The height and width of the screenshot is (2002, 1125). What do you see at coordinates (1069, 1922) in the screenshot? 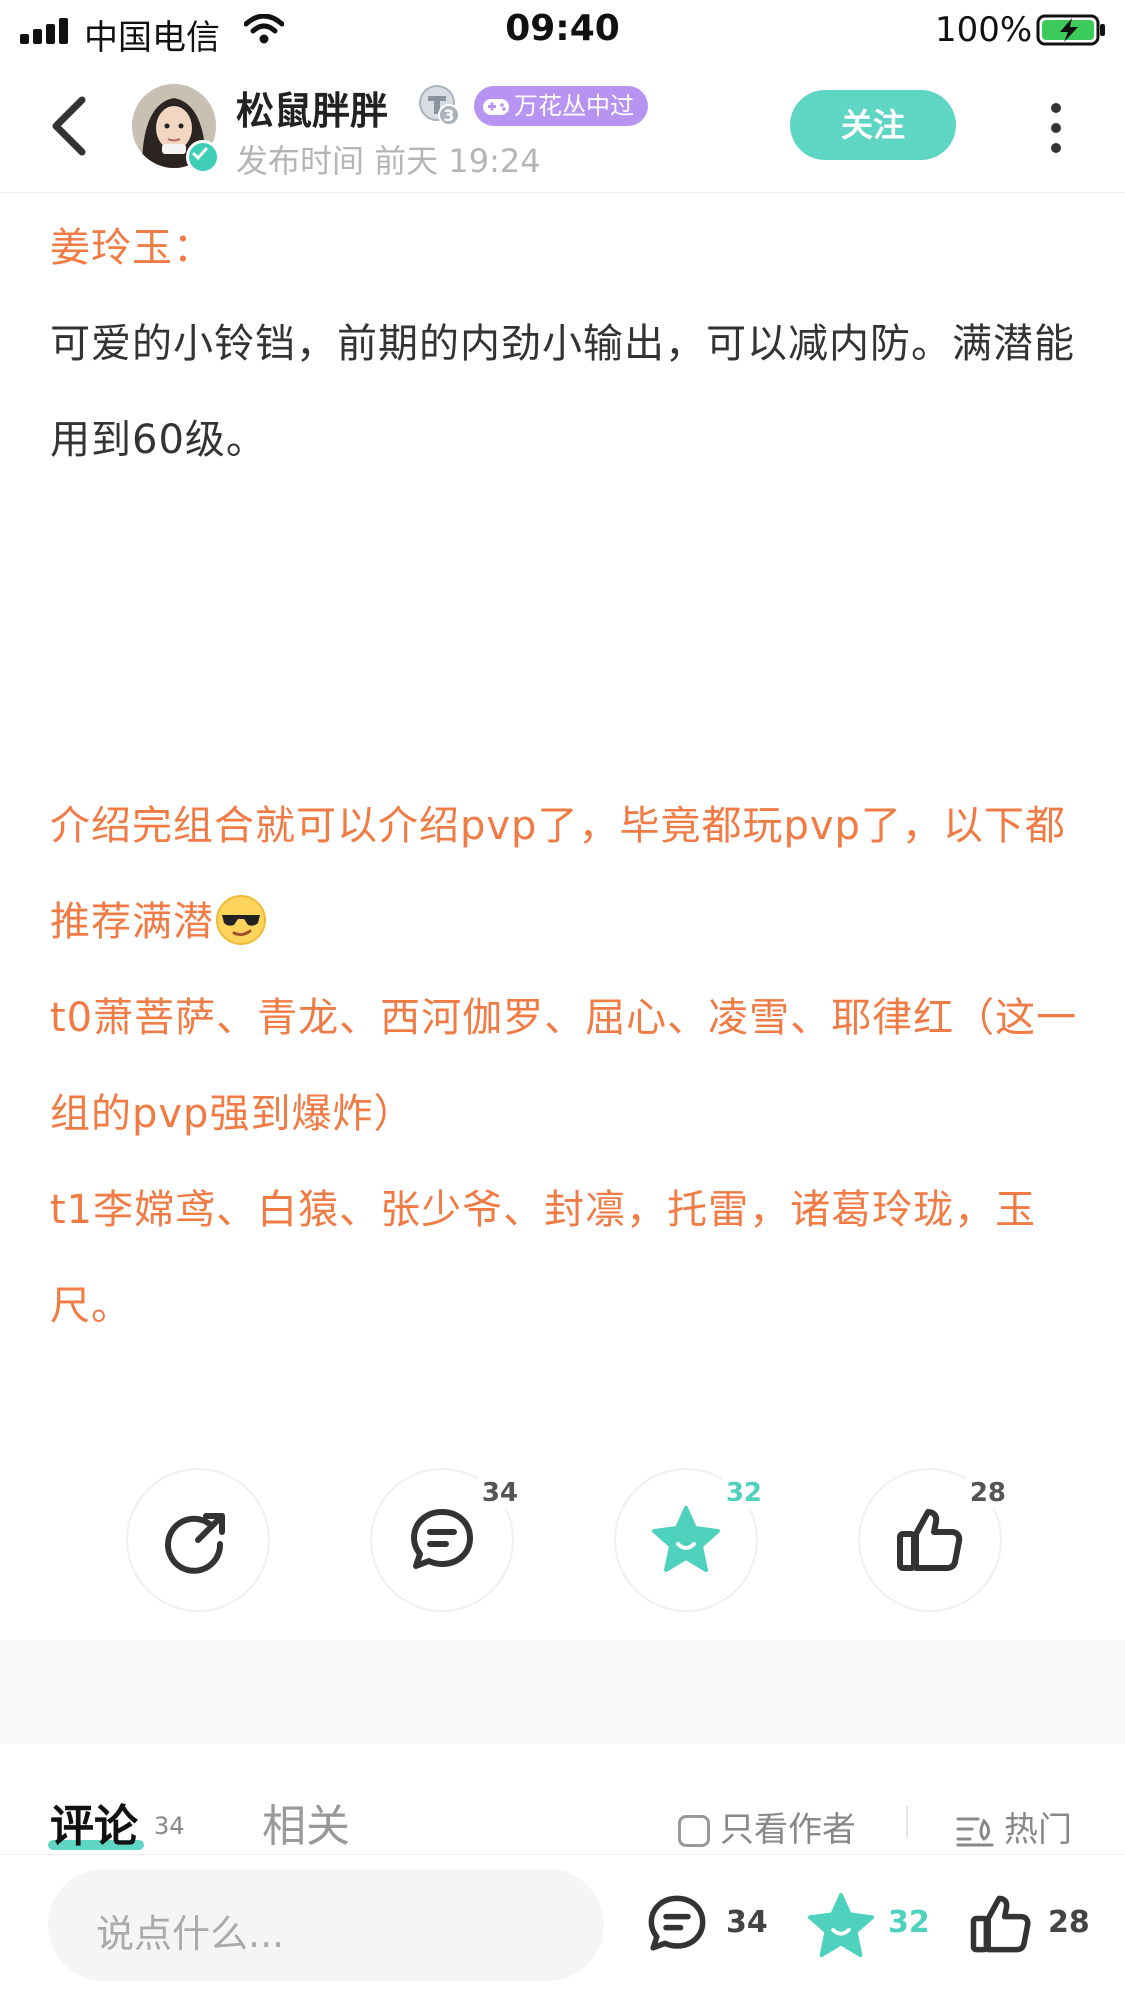
I see `bottom-like-count: 28` at bounding box center [1069, 1922].